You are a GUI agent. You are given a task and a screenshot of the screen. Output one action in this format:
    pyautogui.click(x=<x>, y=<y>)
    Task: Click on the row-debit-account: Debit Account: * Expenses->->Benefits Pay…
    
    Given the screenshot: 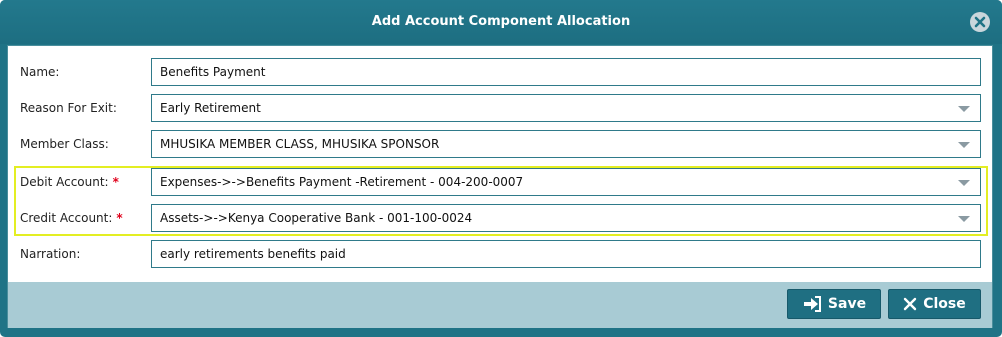 What is the action you would take?
    pyautogui.click(x=500, y=182)
    